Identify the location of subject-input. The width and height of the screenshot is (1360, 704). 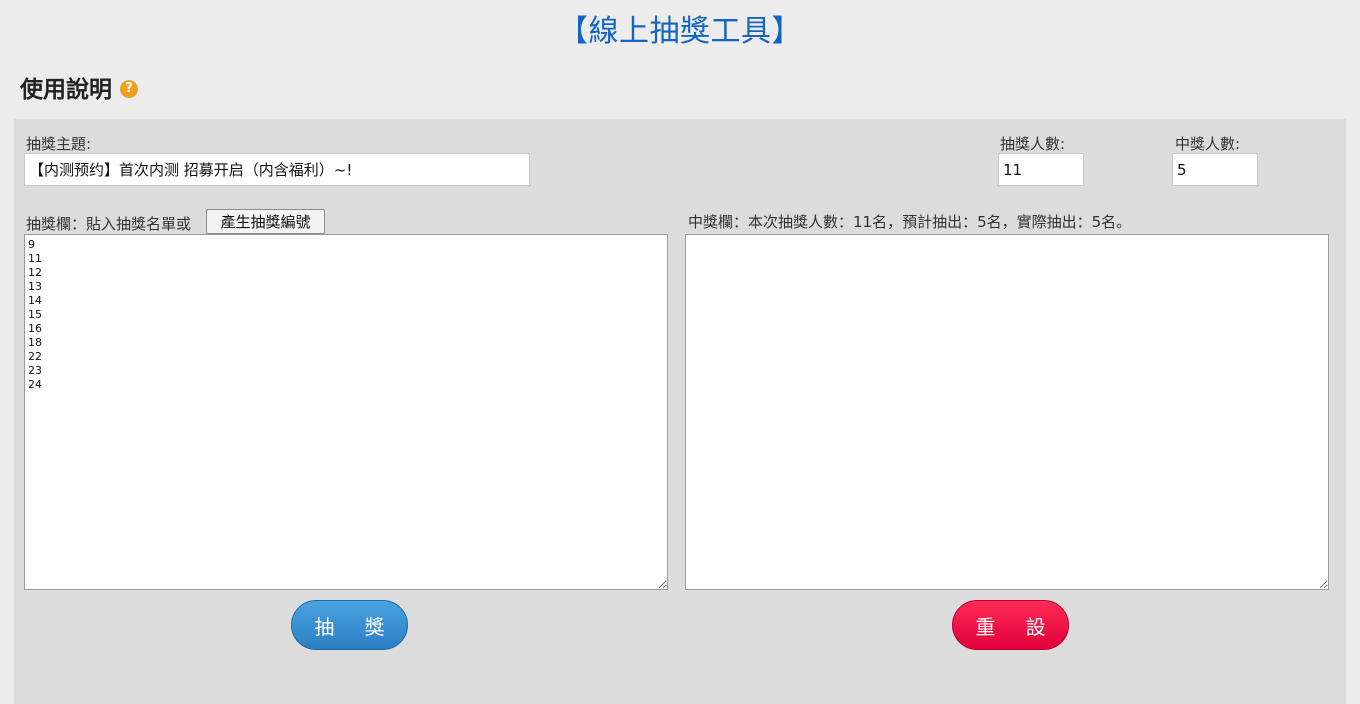
(277, 169).